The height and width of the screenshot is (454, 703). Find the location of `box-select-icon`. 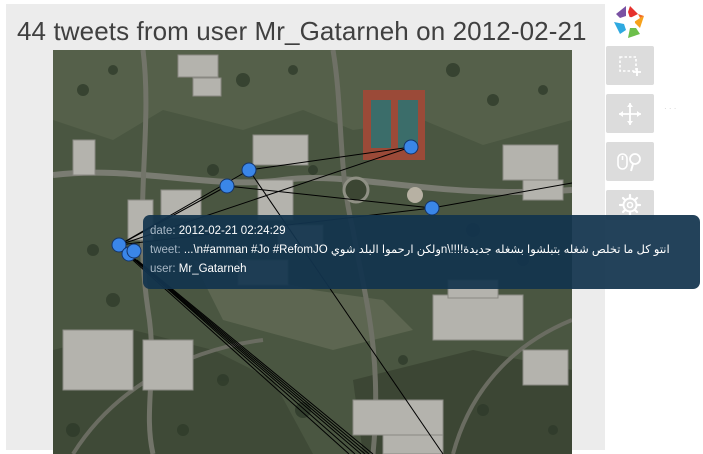

box-select-icon is located at coordinates (630, 65).